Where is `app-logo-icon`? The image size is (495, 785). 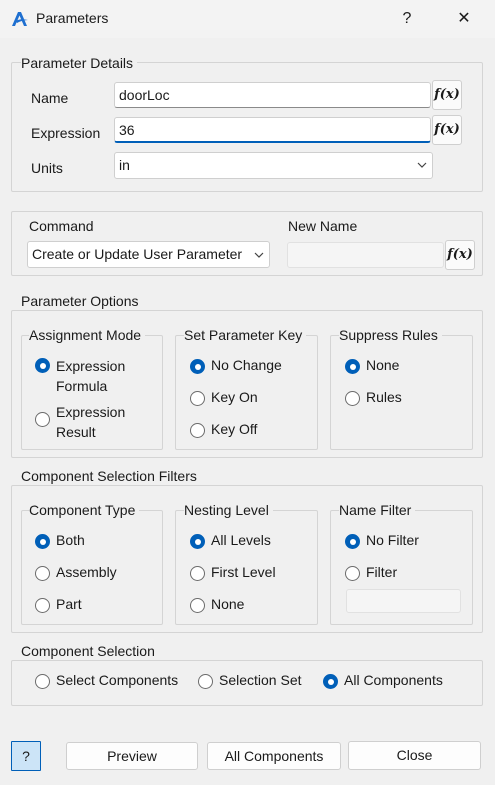 app-logo-icon is located at coordinates (20, 19).